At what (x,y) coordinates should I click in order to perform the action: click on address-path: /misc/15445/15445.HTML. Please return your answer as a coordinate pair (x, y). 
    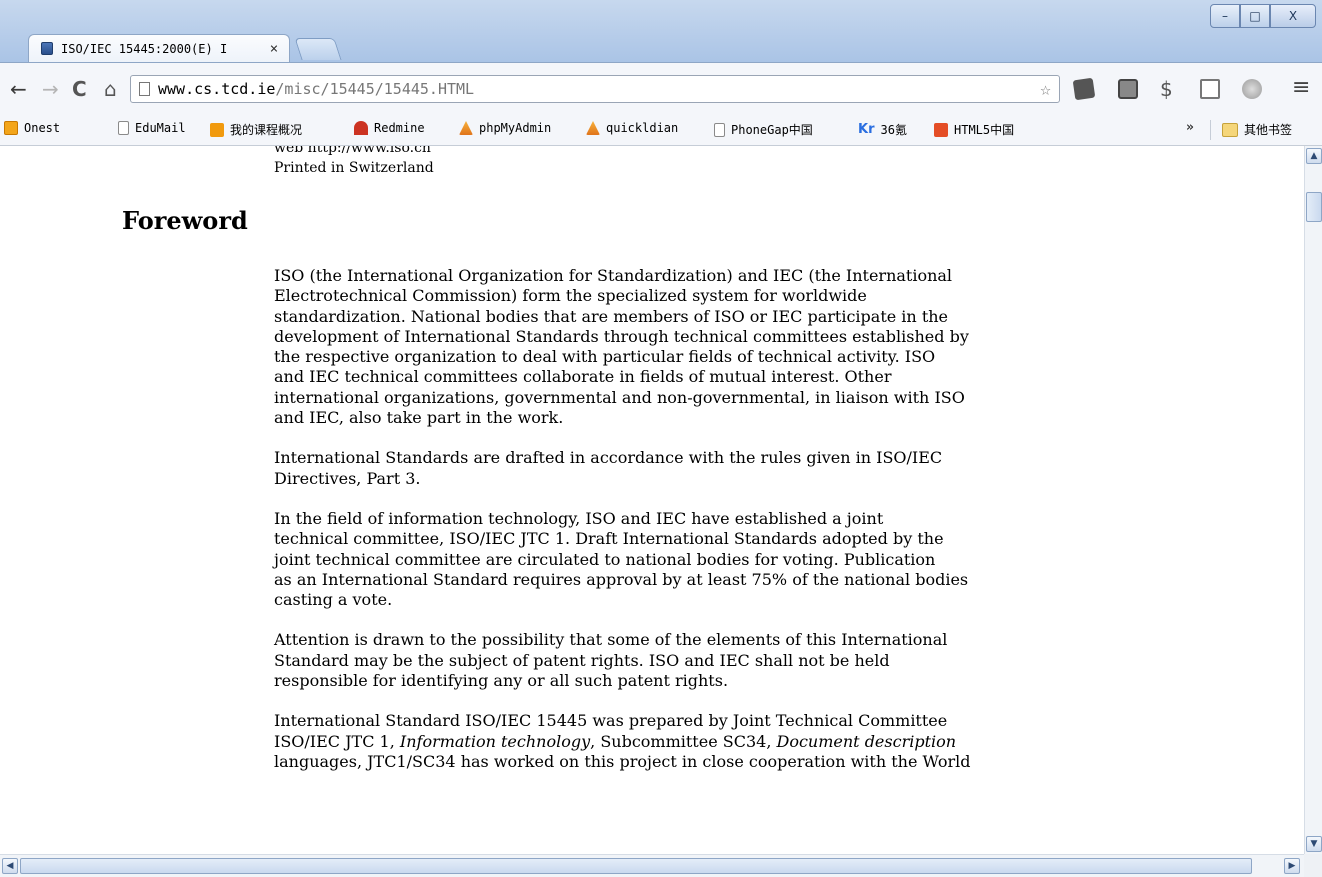
    Looking at the image, I should click on (375, 89).